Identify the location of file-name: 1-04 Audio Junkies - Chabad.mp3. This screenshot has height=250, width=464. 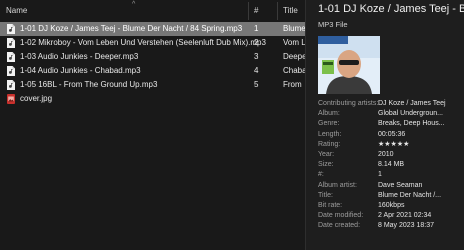
(80, 70).